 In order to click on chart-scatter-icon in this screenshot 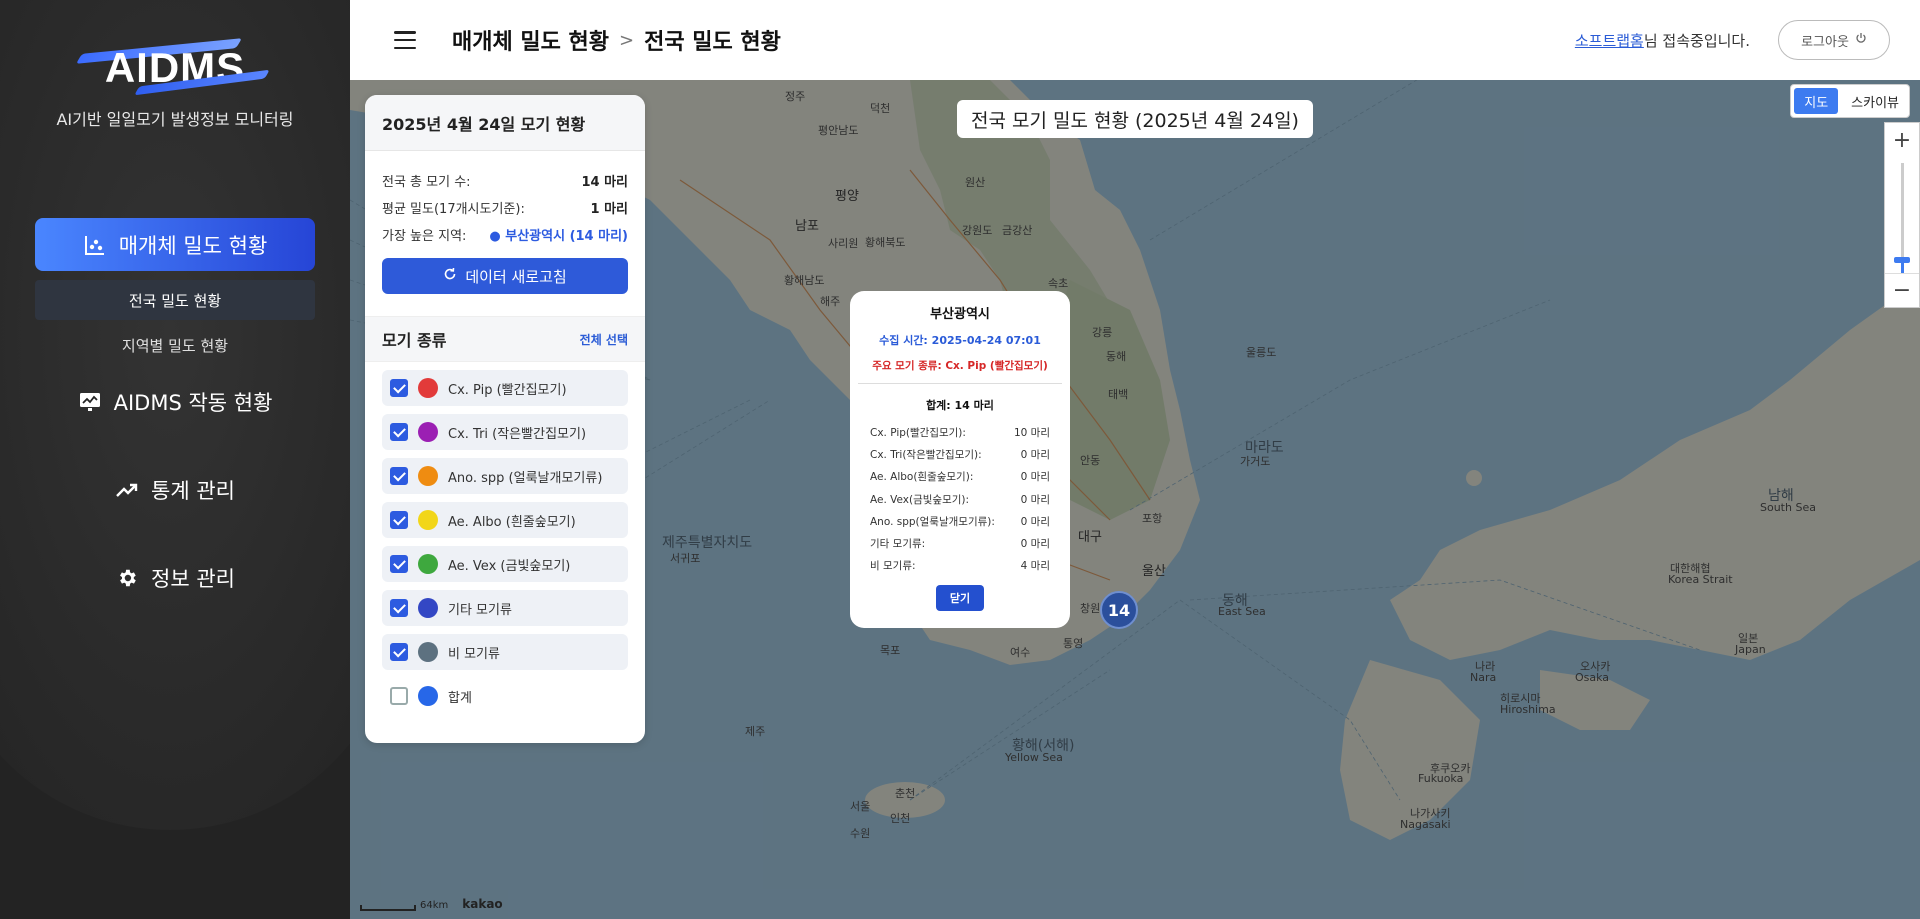, I will do `click(95, 245)`.